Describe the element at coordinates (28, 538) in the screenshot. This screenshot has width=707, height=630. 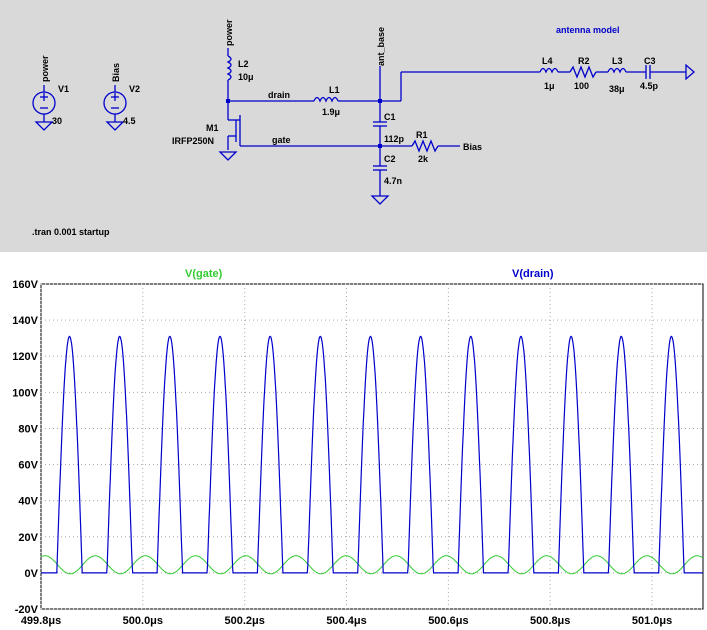
I see `y-tick-label: 20V` at that location.